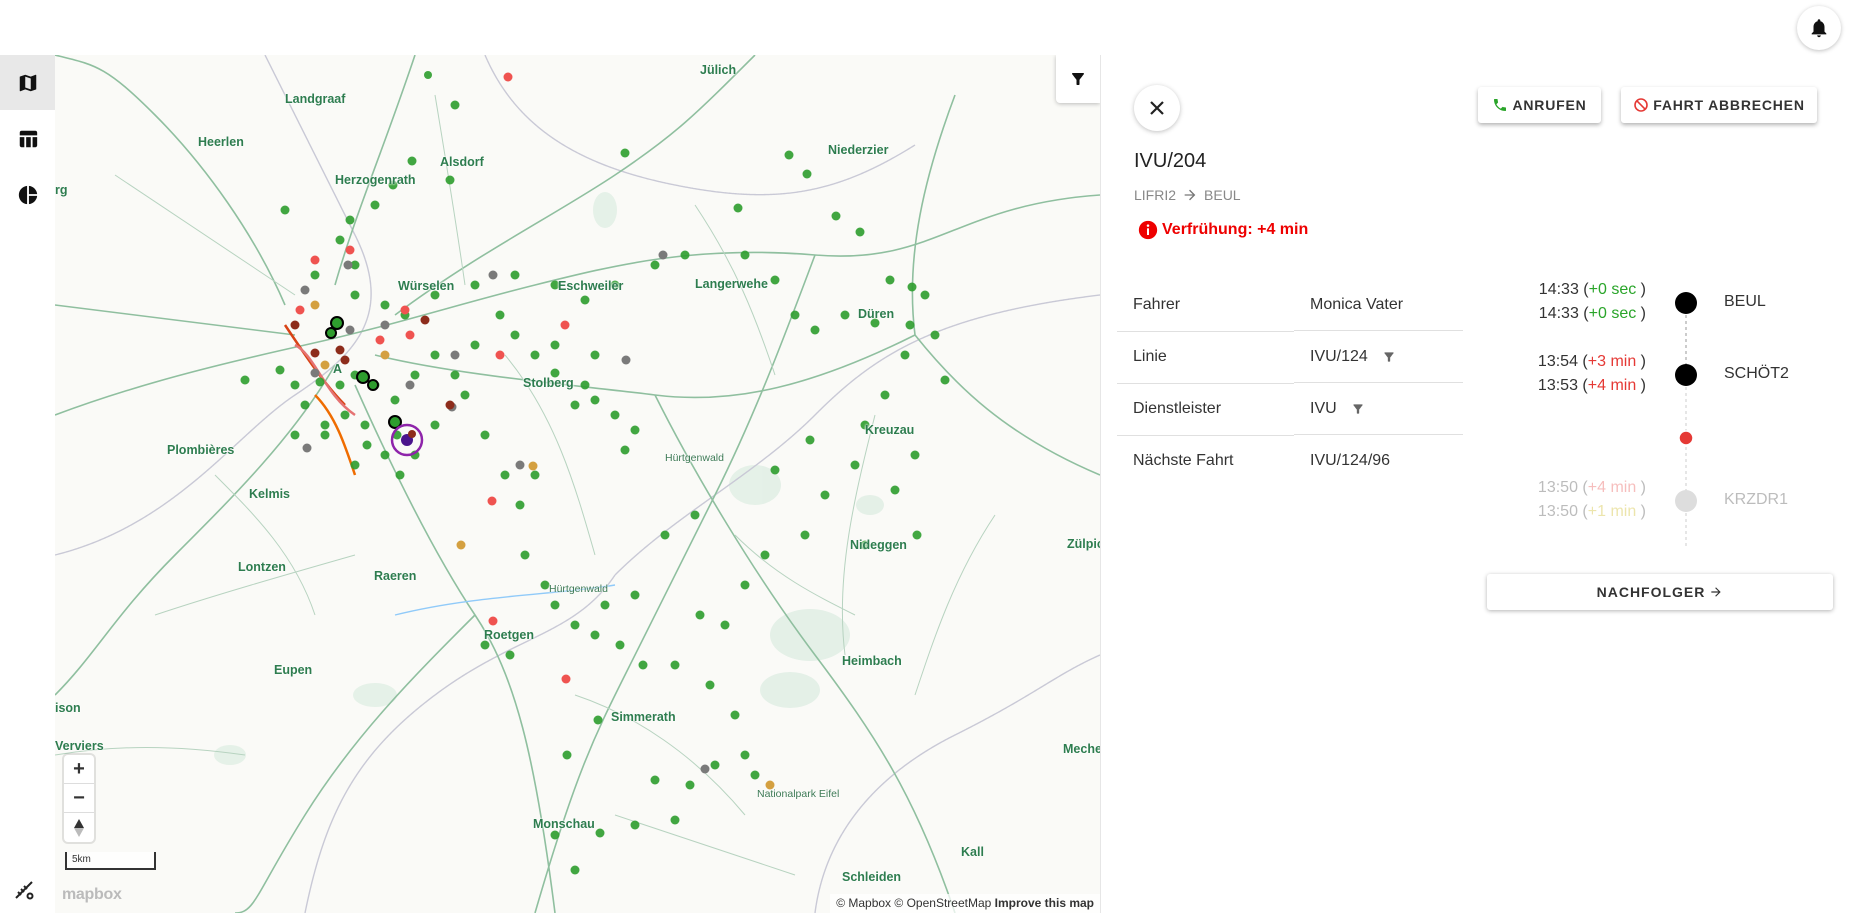 The width and height of the screenshot is (1849, 913). What do you see at coordinates (643, 717) in the screenshot?
I see `place-label: Simmerath` at bounding box center [643, 717].